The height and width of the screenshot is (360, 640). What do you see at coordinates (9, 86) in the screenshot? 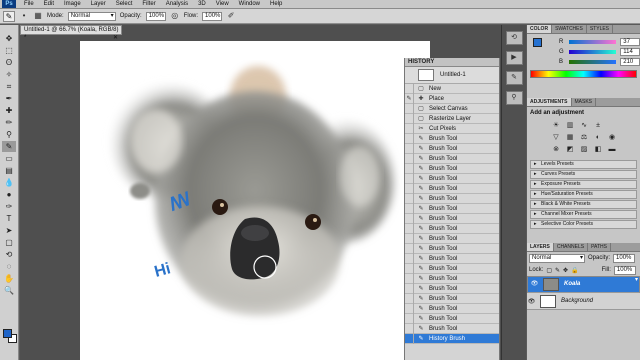
I see `crop-tool-icon: ⌗` at bounding box center [9, 86].